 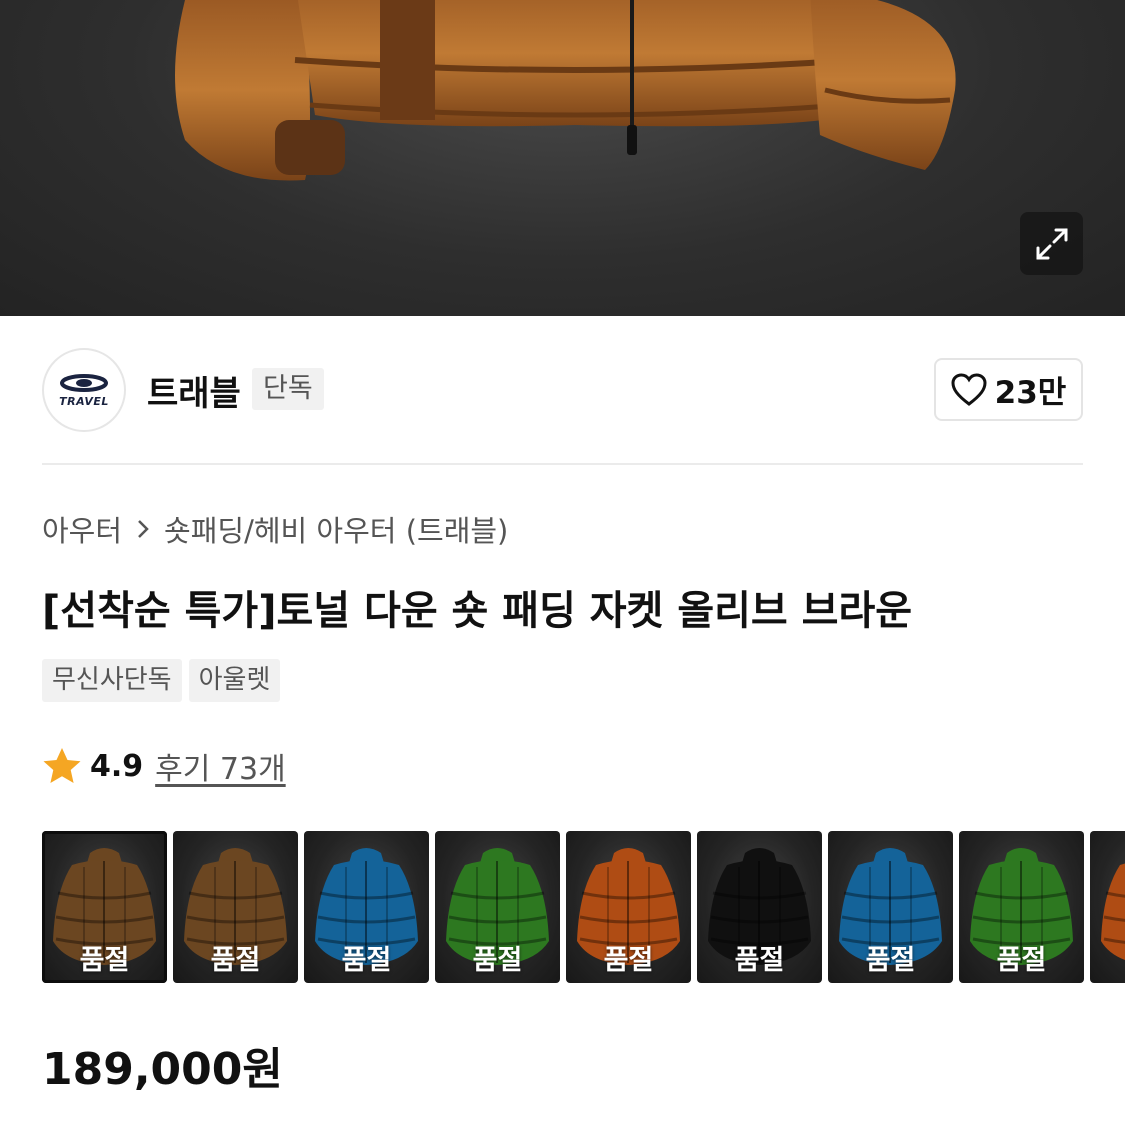 I want to click on product-tags: 무신사단독 아울렛, so click(x=161, y=680).